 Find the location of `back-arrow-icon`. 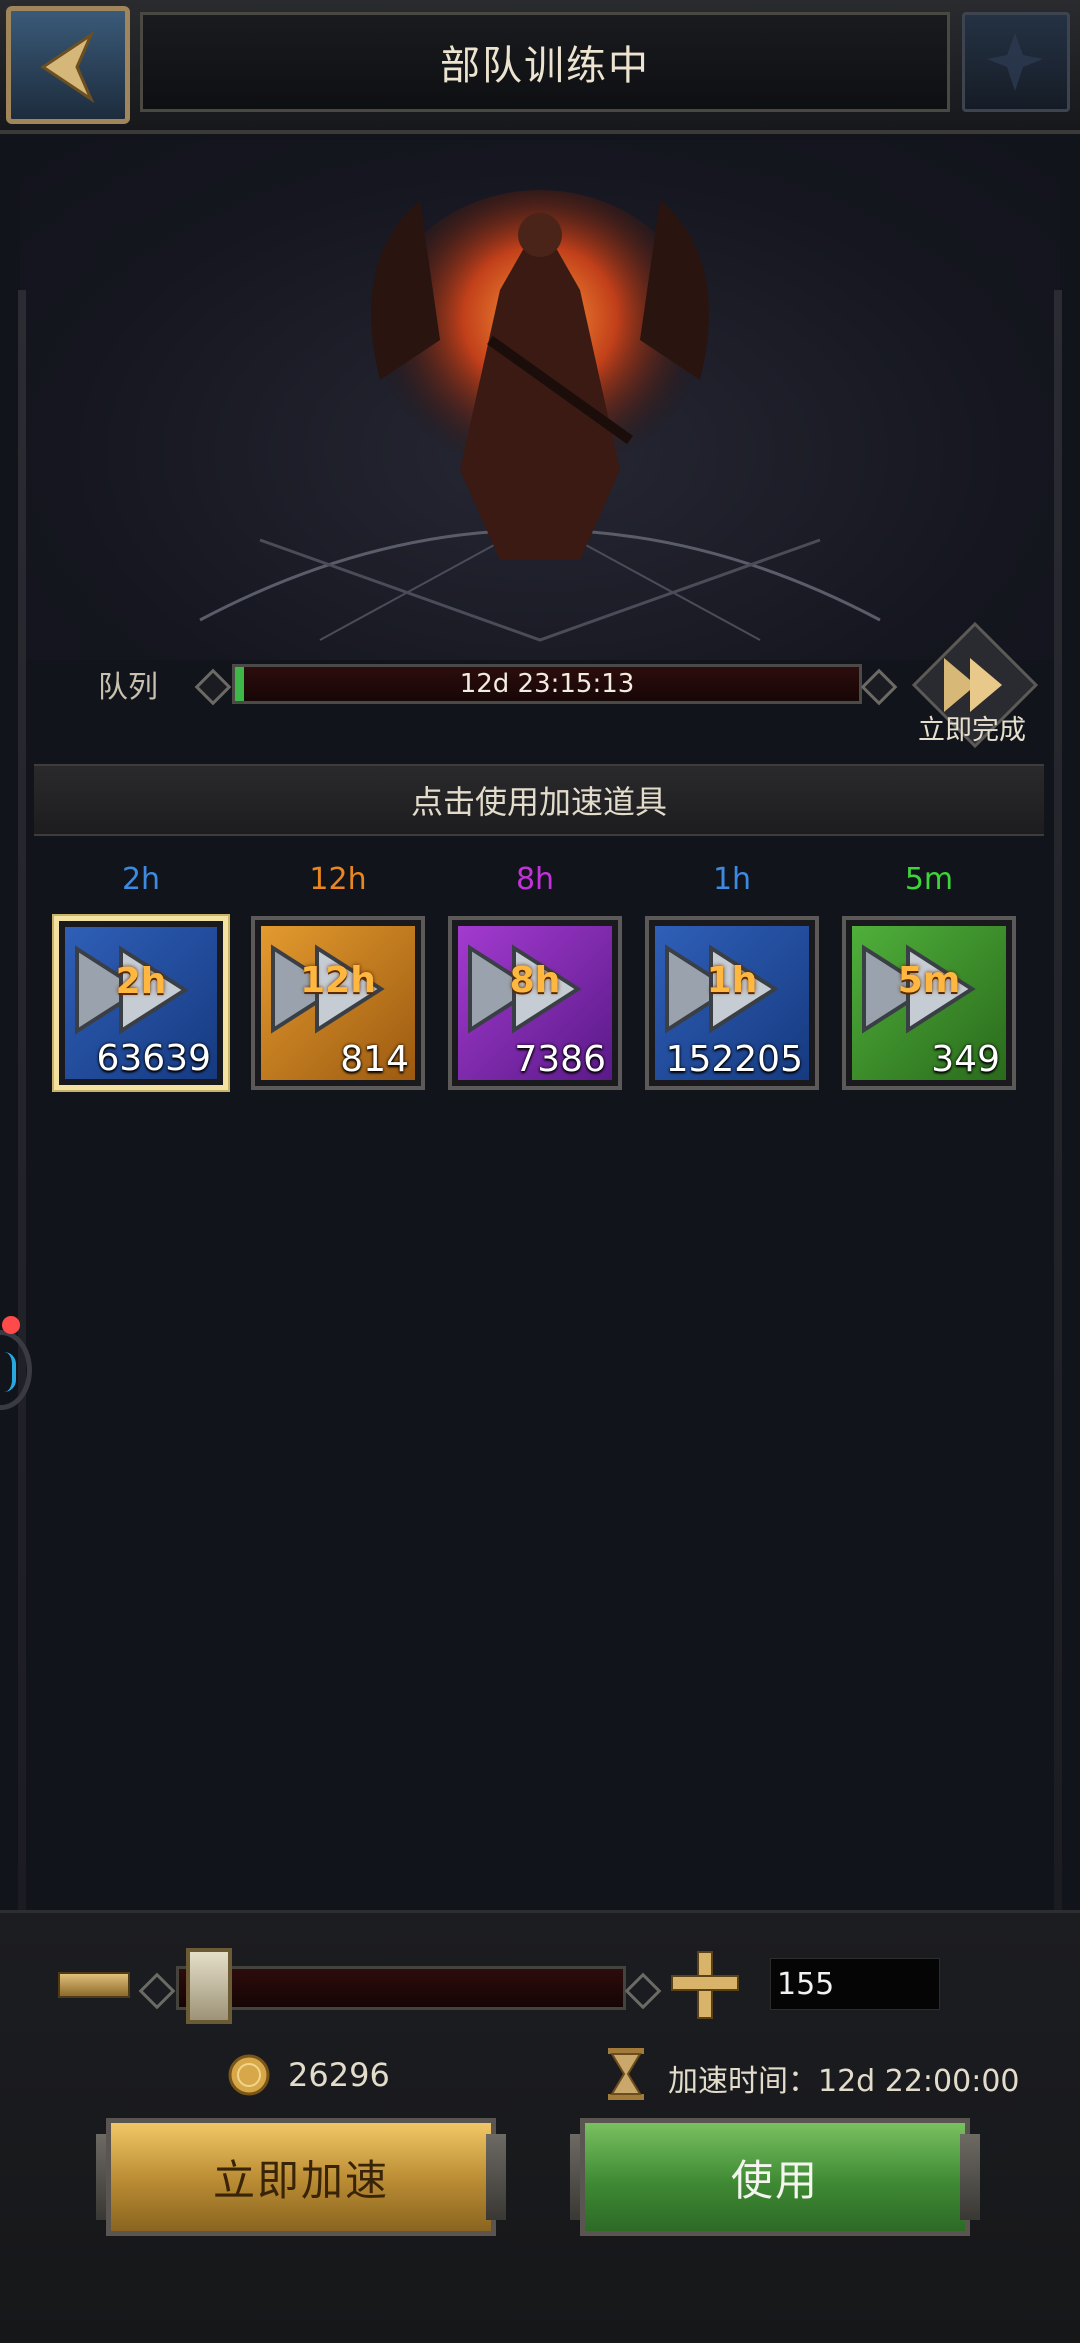

back-arrow-icon is located at coordinates (67, 67).